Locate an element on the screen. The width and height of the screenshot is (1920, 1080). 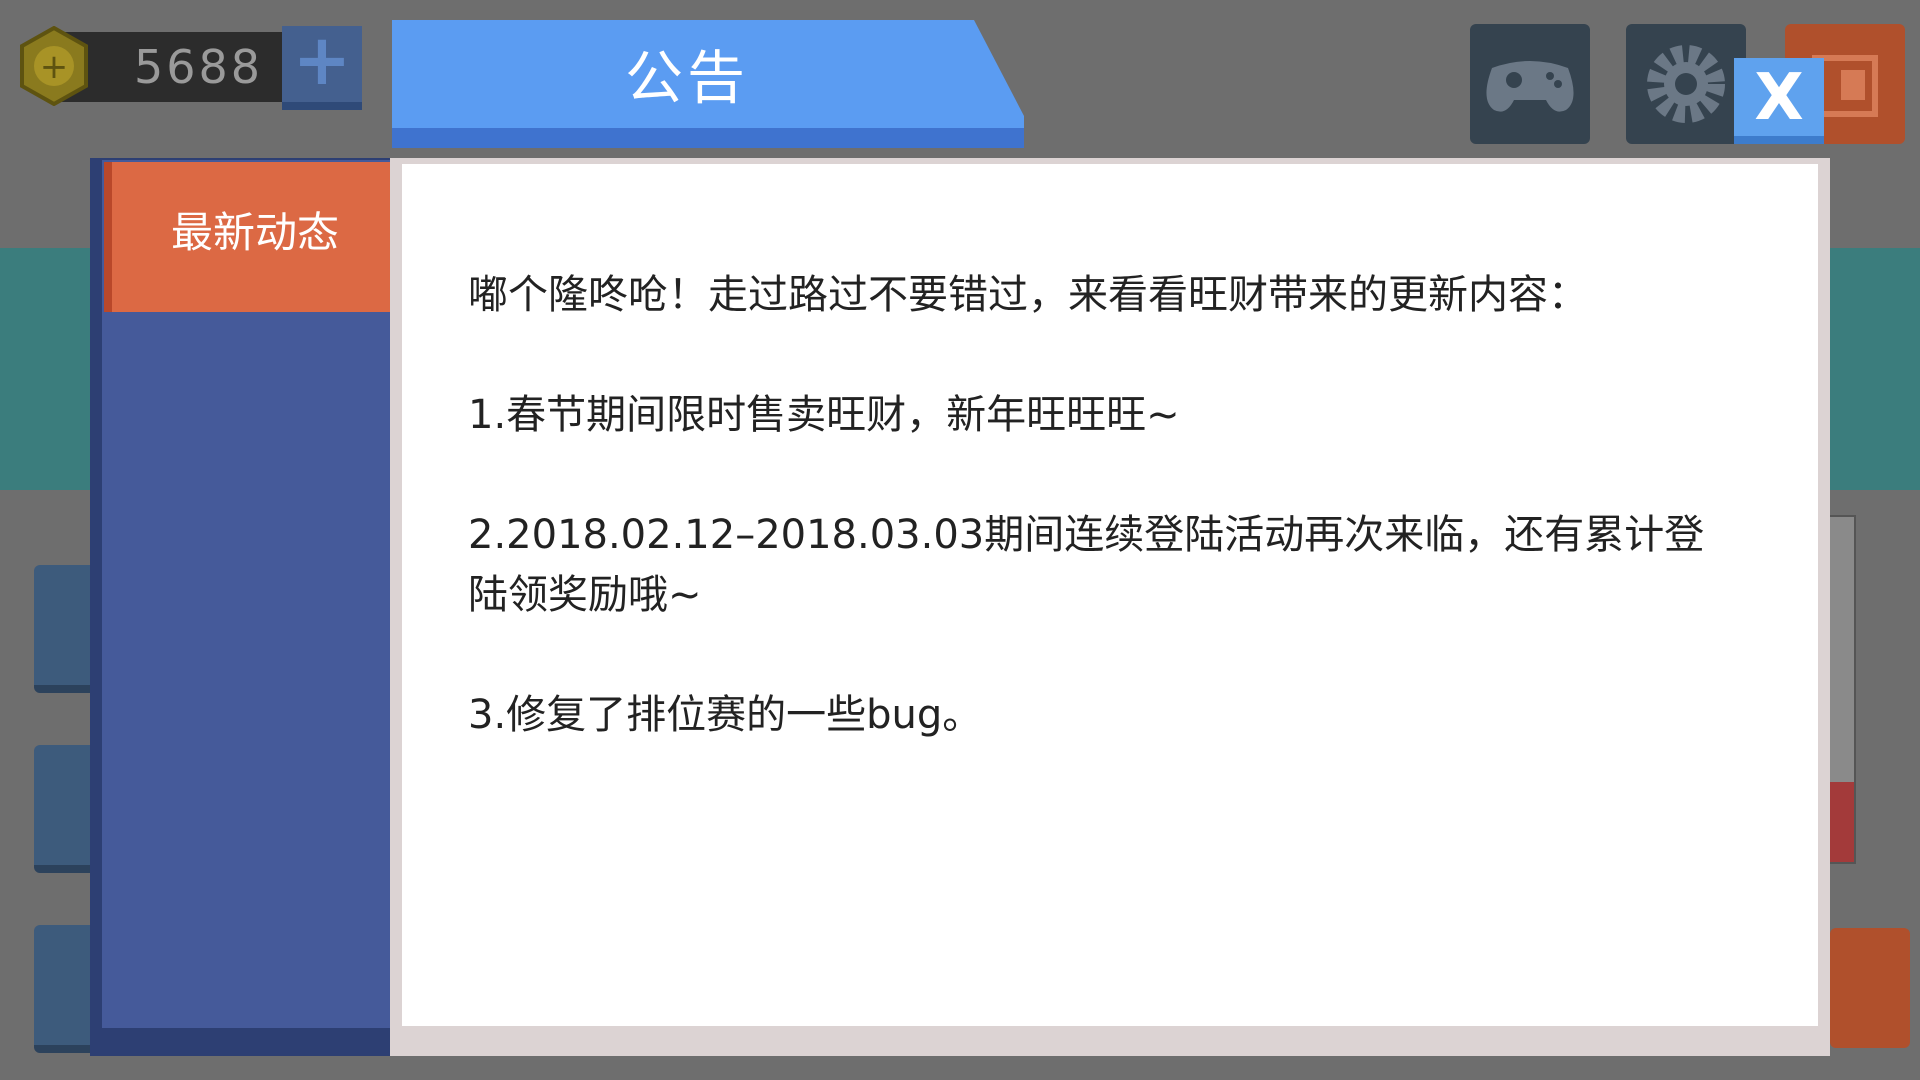
announcement-line: 3.修复了排位赛的一些bug。 is located at coordinates (725, 715).